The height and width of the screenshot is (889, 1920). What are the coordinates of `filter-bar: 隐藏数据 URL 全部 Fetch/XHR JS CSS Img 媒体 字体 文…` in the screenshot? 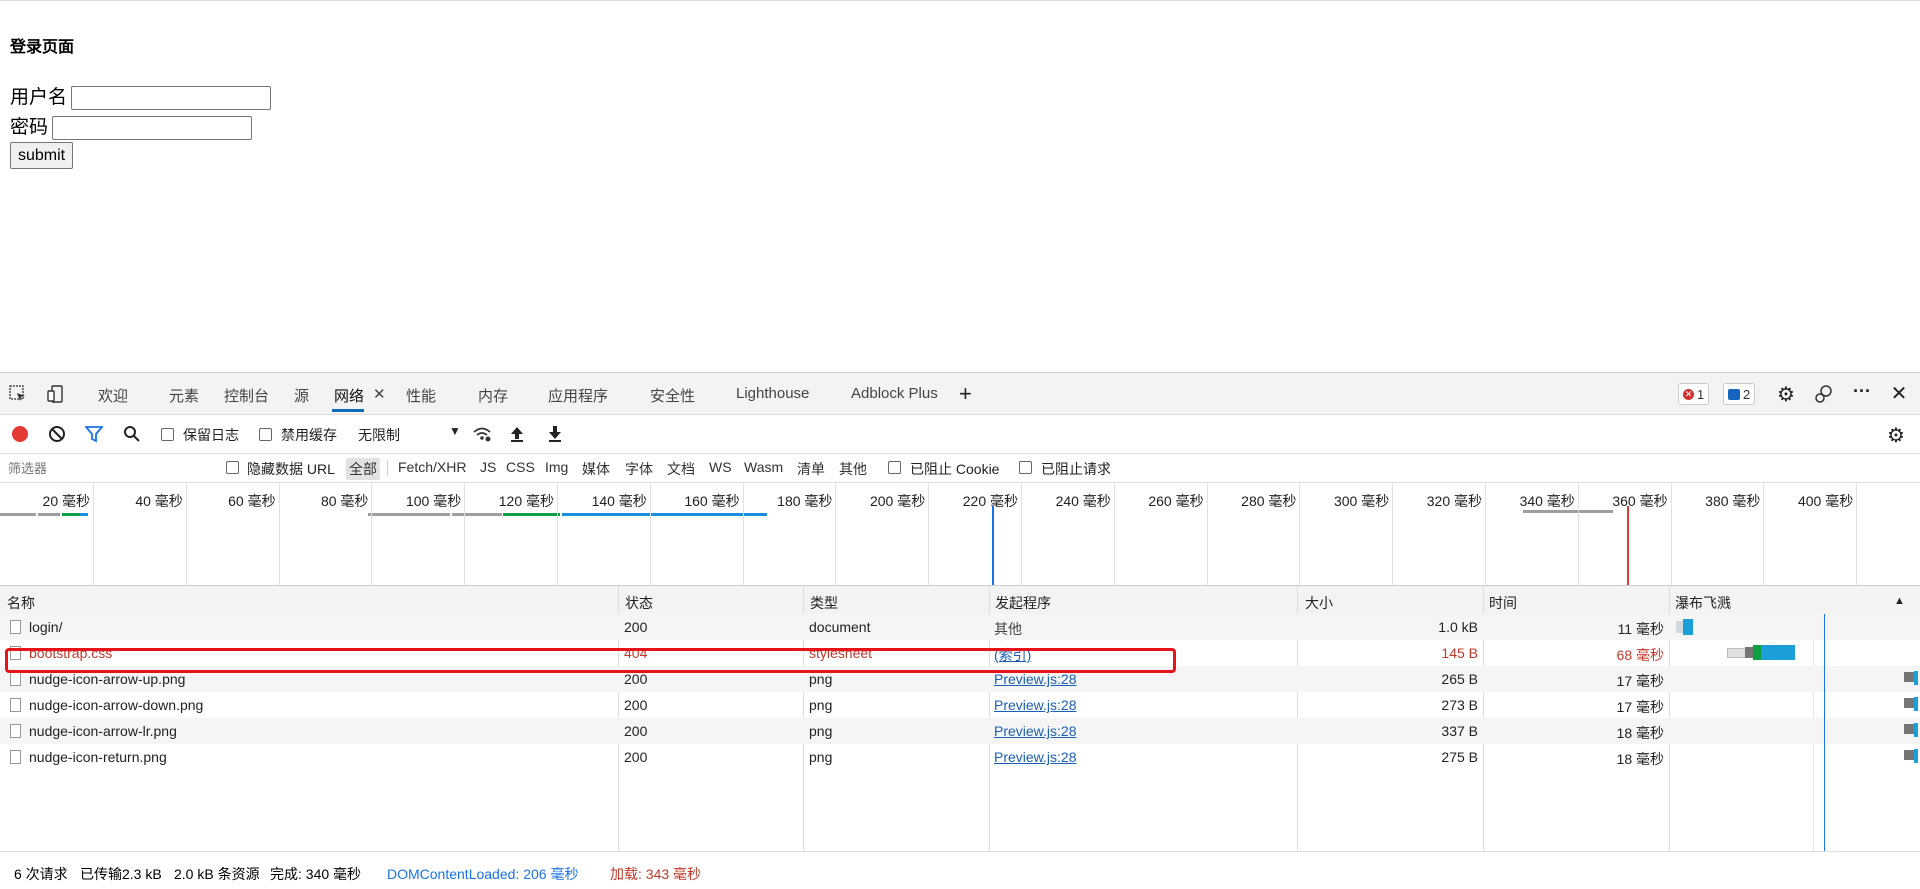 It's located at (960, 468).